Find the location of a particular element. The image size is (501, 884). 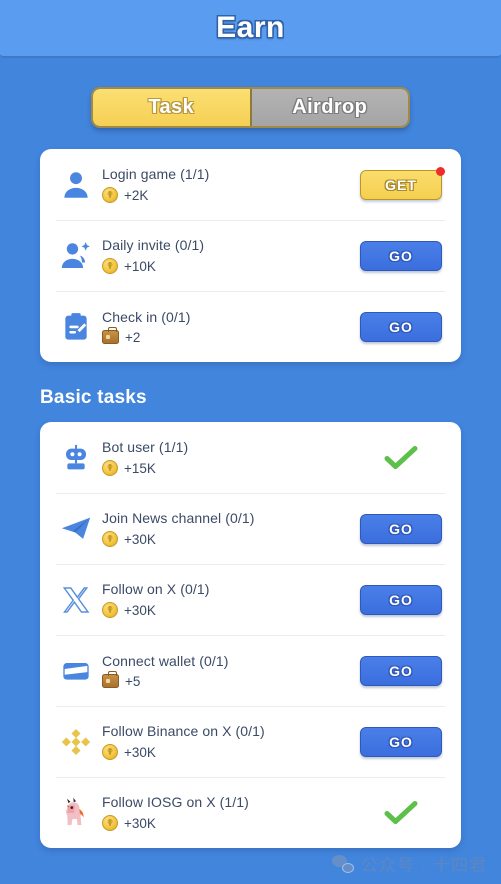

notification-dot-icon is located at coordinates (440, 171).